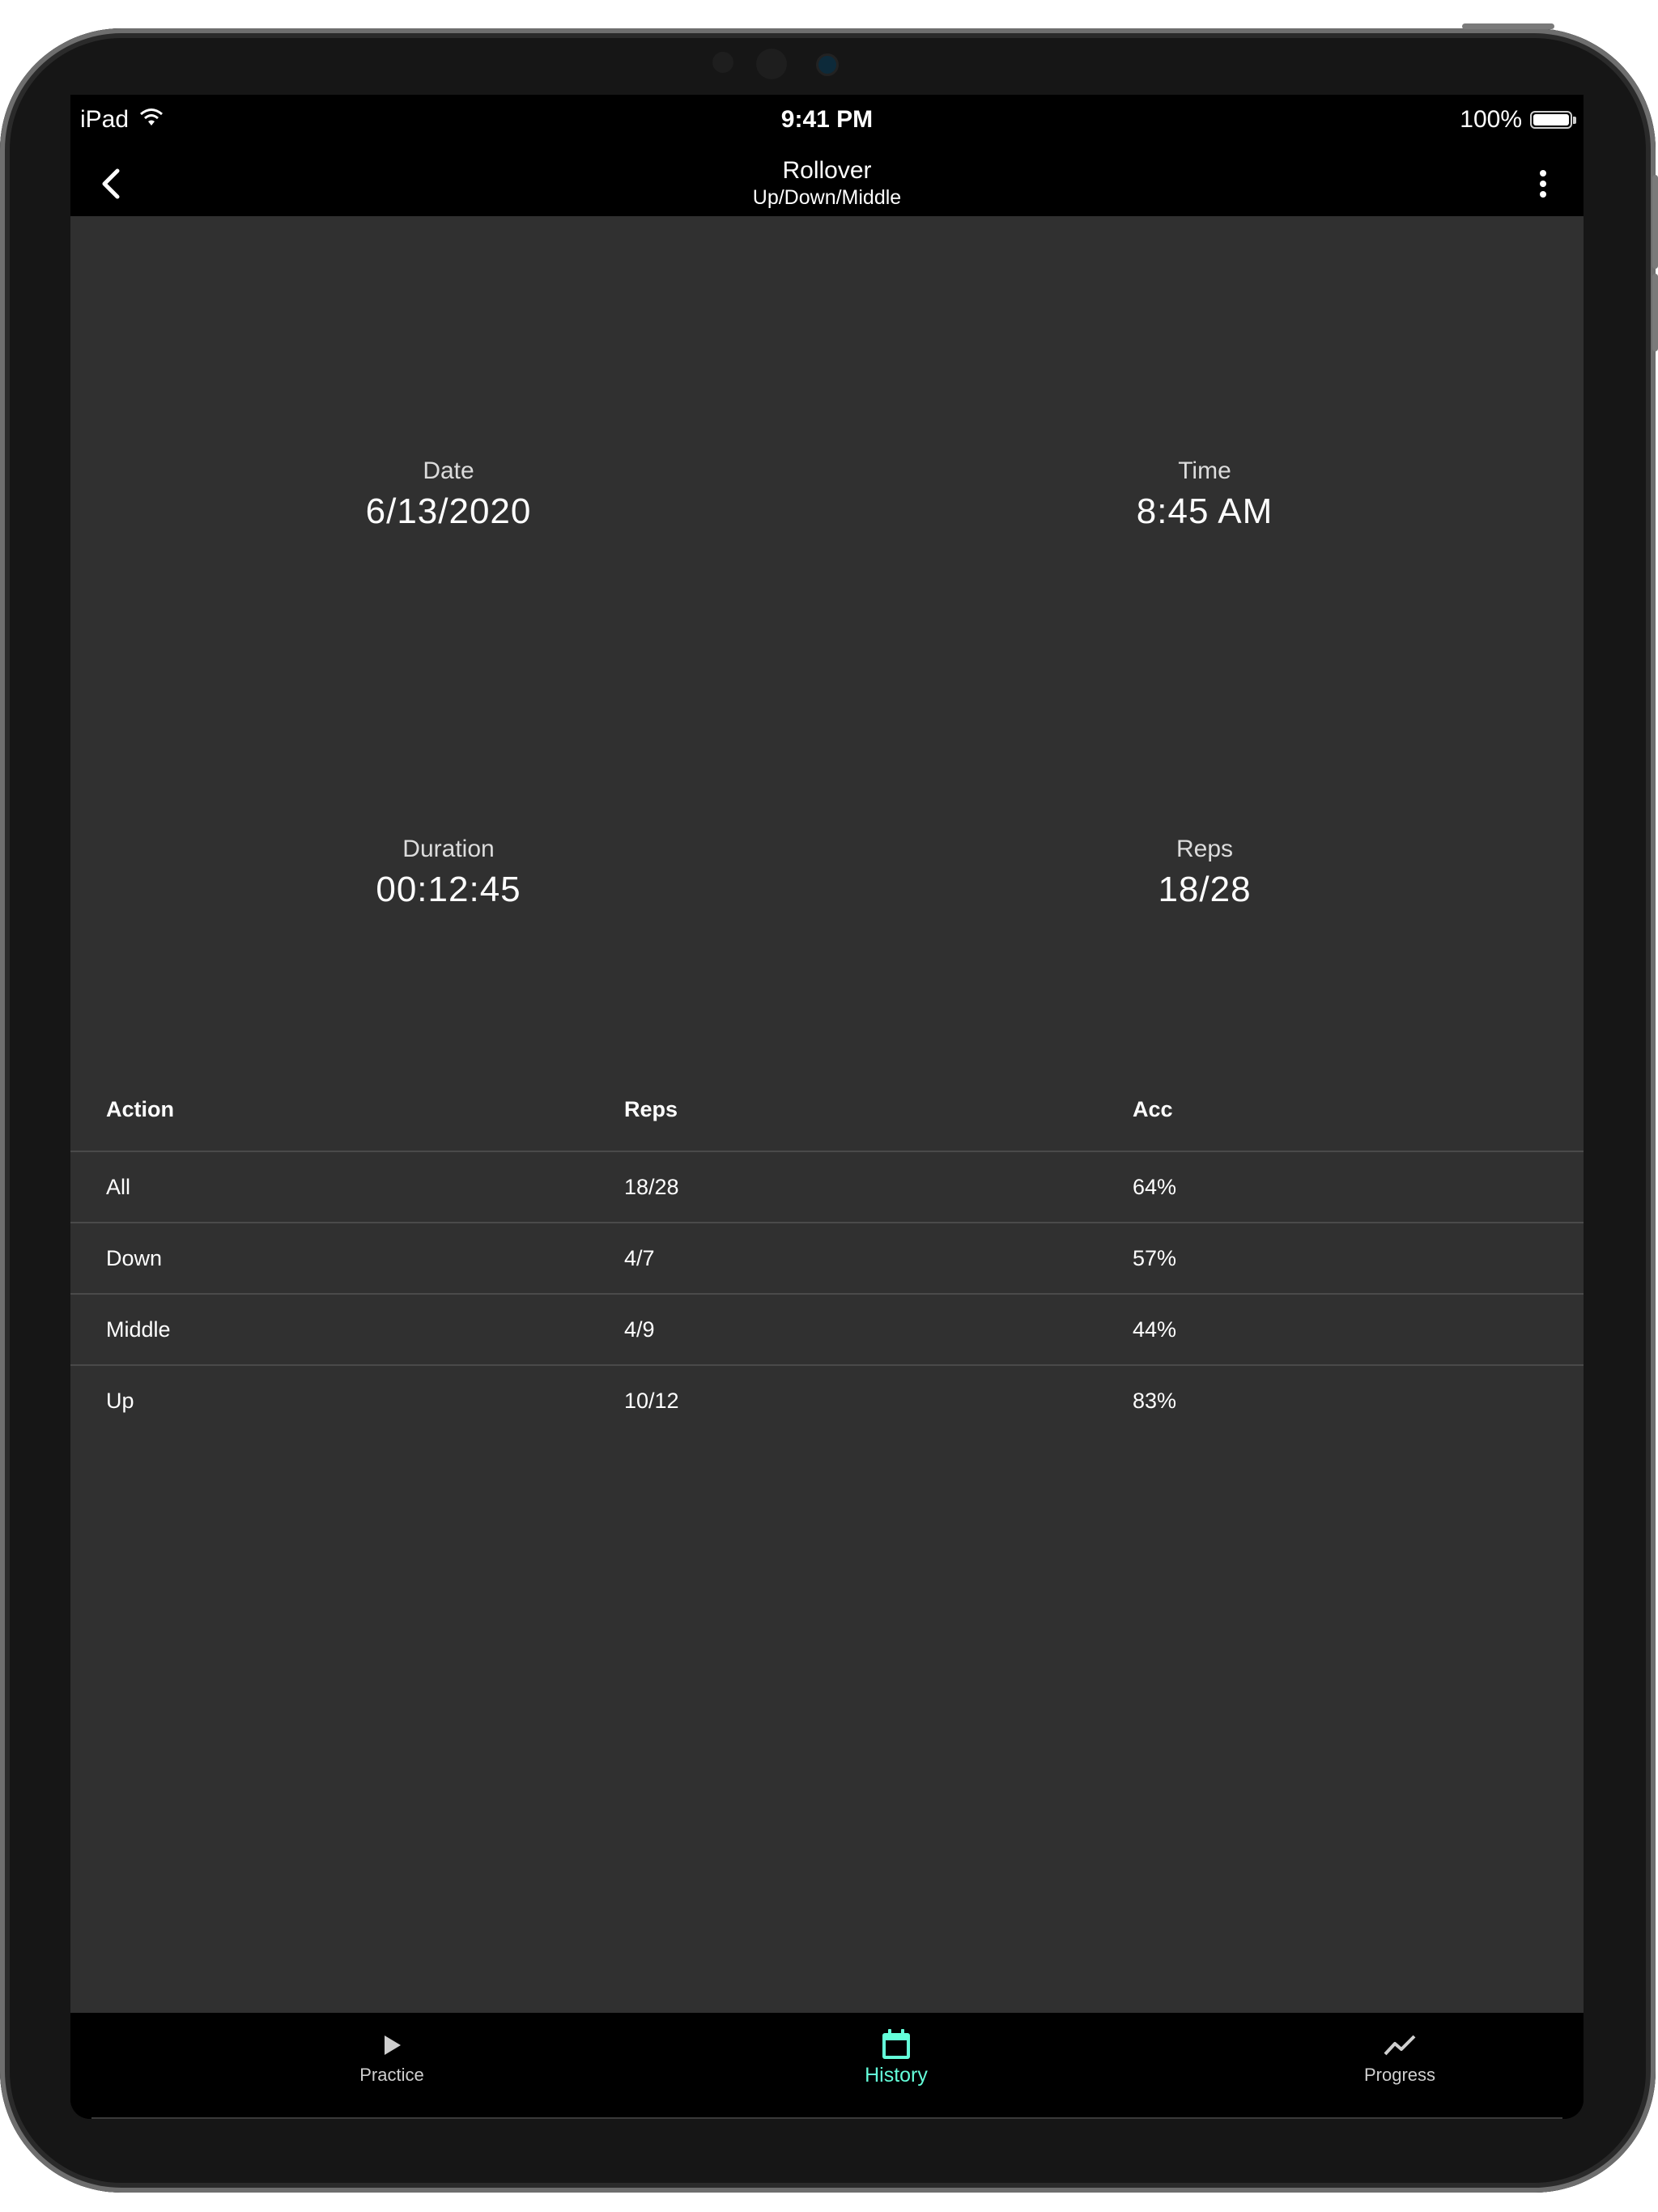  What do you see at coordinates (826, 2118) in the screenshot?
I see `home-indicator` at bounding box center [826, 2118].